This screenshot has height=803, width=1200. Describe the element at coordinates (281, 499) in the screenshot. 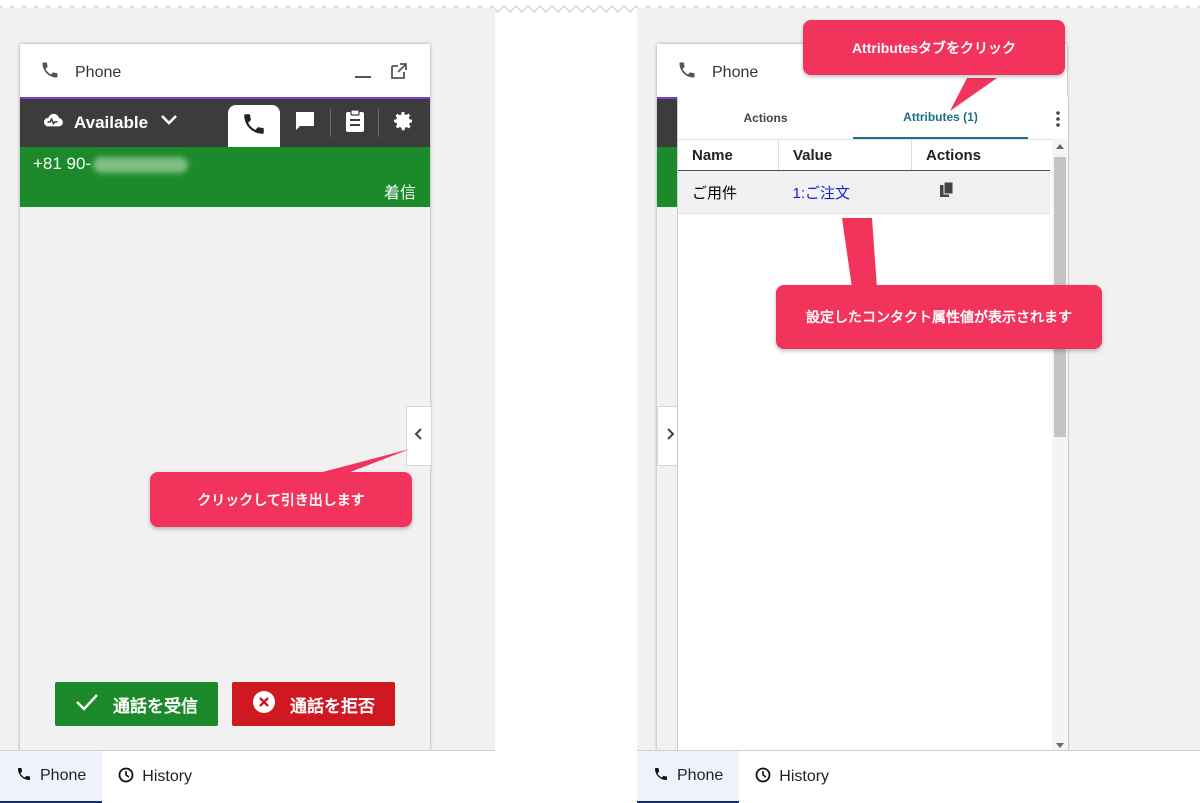

I see `callout-pull-drawer: クリックして引き出します` at that location.